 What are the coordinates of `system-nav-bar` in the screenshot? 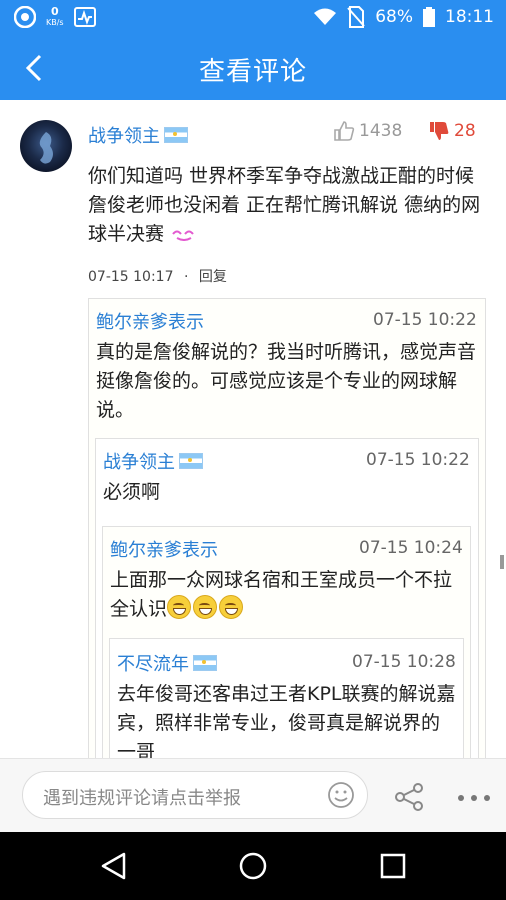 It's located at (253, 866).